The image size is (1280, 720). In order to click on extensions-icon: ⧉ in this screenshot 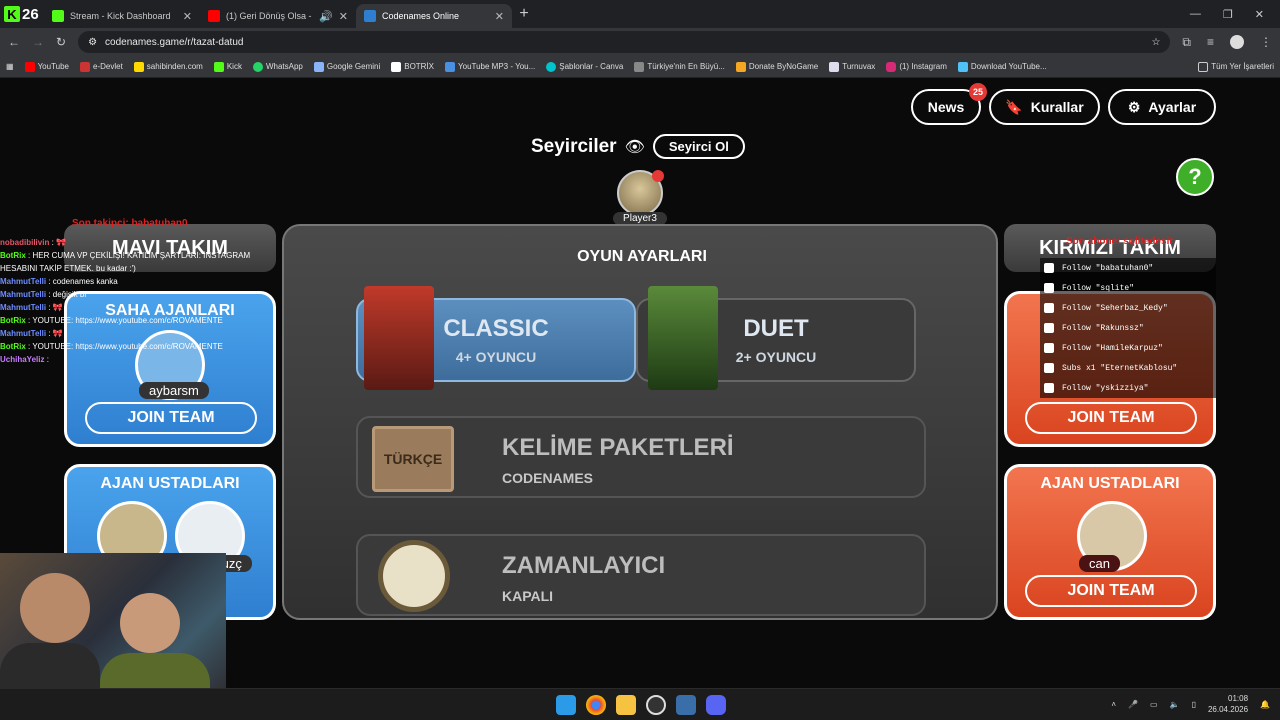, I will do `click(1186, 42)`.